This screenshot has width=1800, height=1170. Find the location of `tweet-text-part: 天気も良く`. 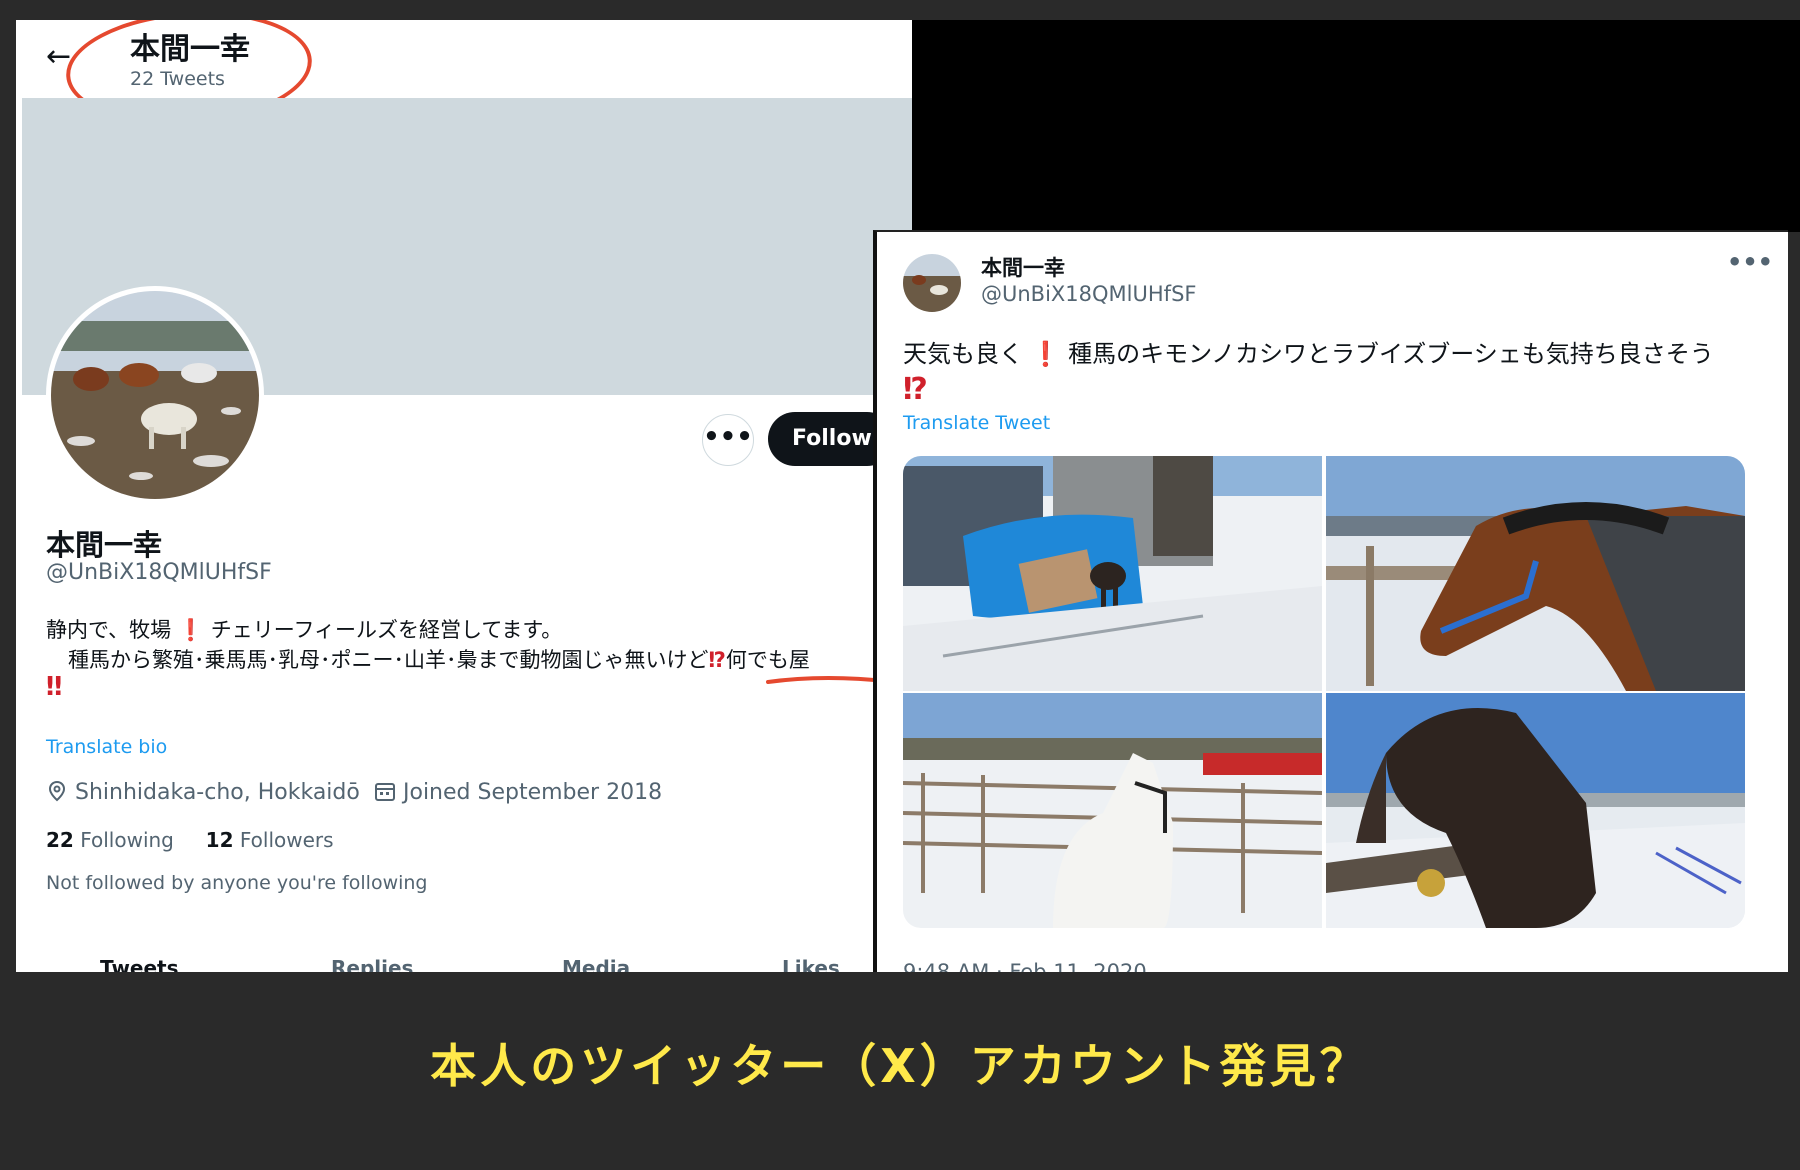

tweet-text-part: 天気も良く is located at coordinates (963, 354).